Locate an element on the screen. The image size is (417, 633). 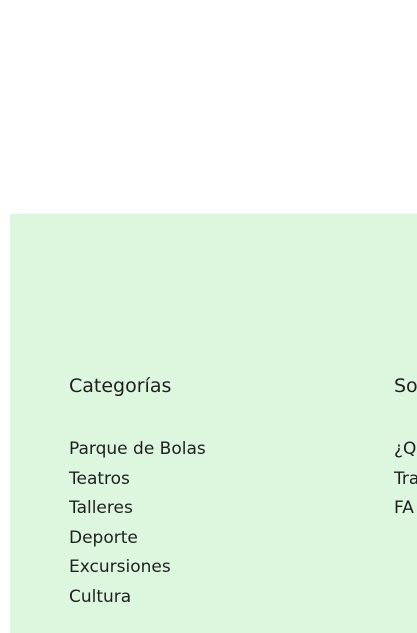
category-link-excursiones: Excursiones is located at coordinates (137, 568).